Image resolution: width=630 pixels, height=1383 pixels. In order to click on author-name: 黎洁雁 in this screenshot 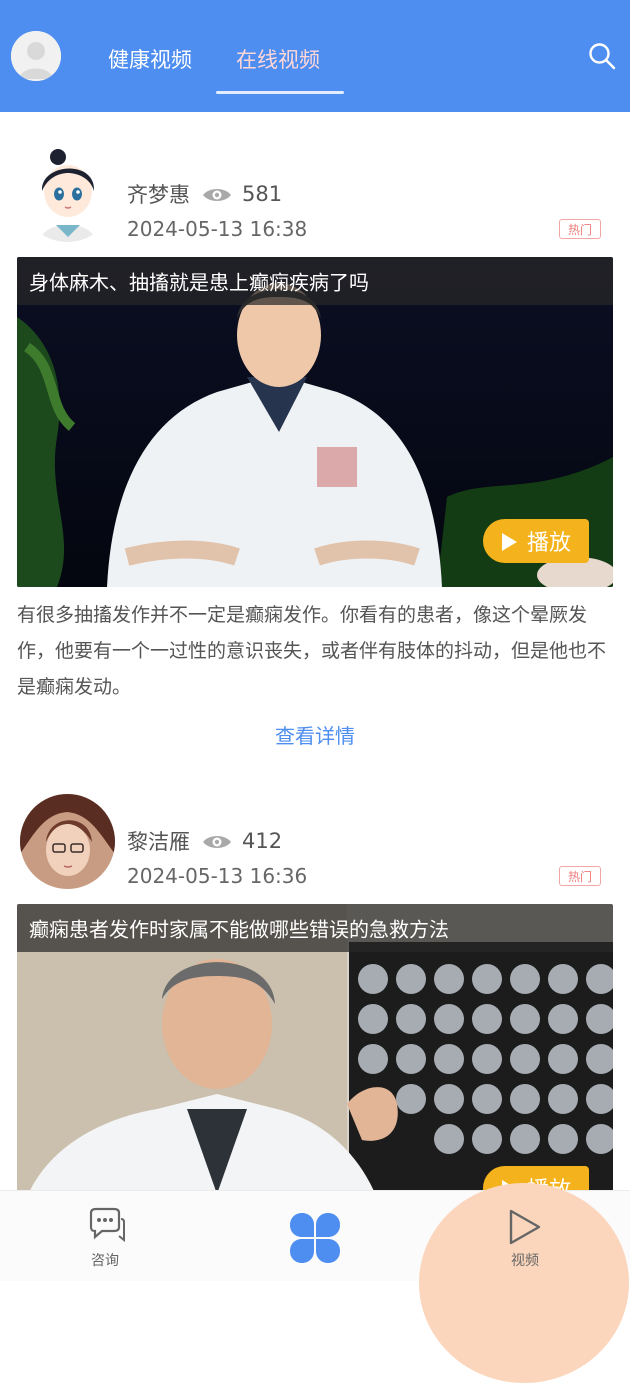, I will do `click(158, 842)`.